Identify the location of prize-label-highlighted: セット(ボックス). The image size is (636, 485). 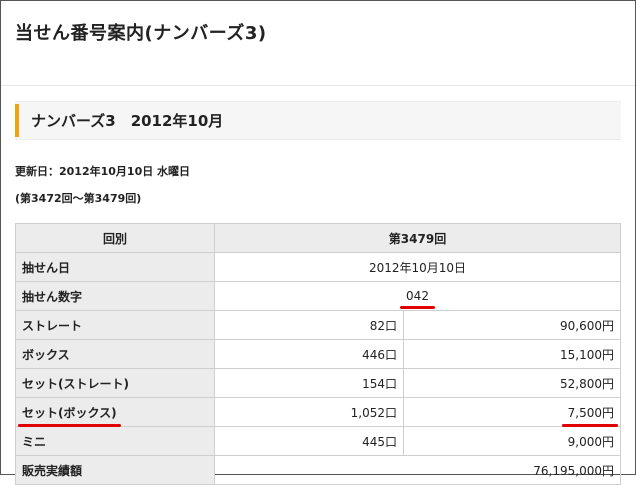
(115, 412).